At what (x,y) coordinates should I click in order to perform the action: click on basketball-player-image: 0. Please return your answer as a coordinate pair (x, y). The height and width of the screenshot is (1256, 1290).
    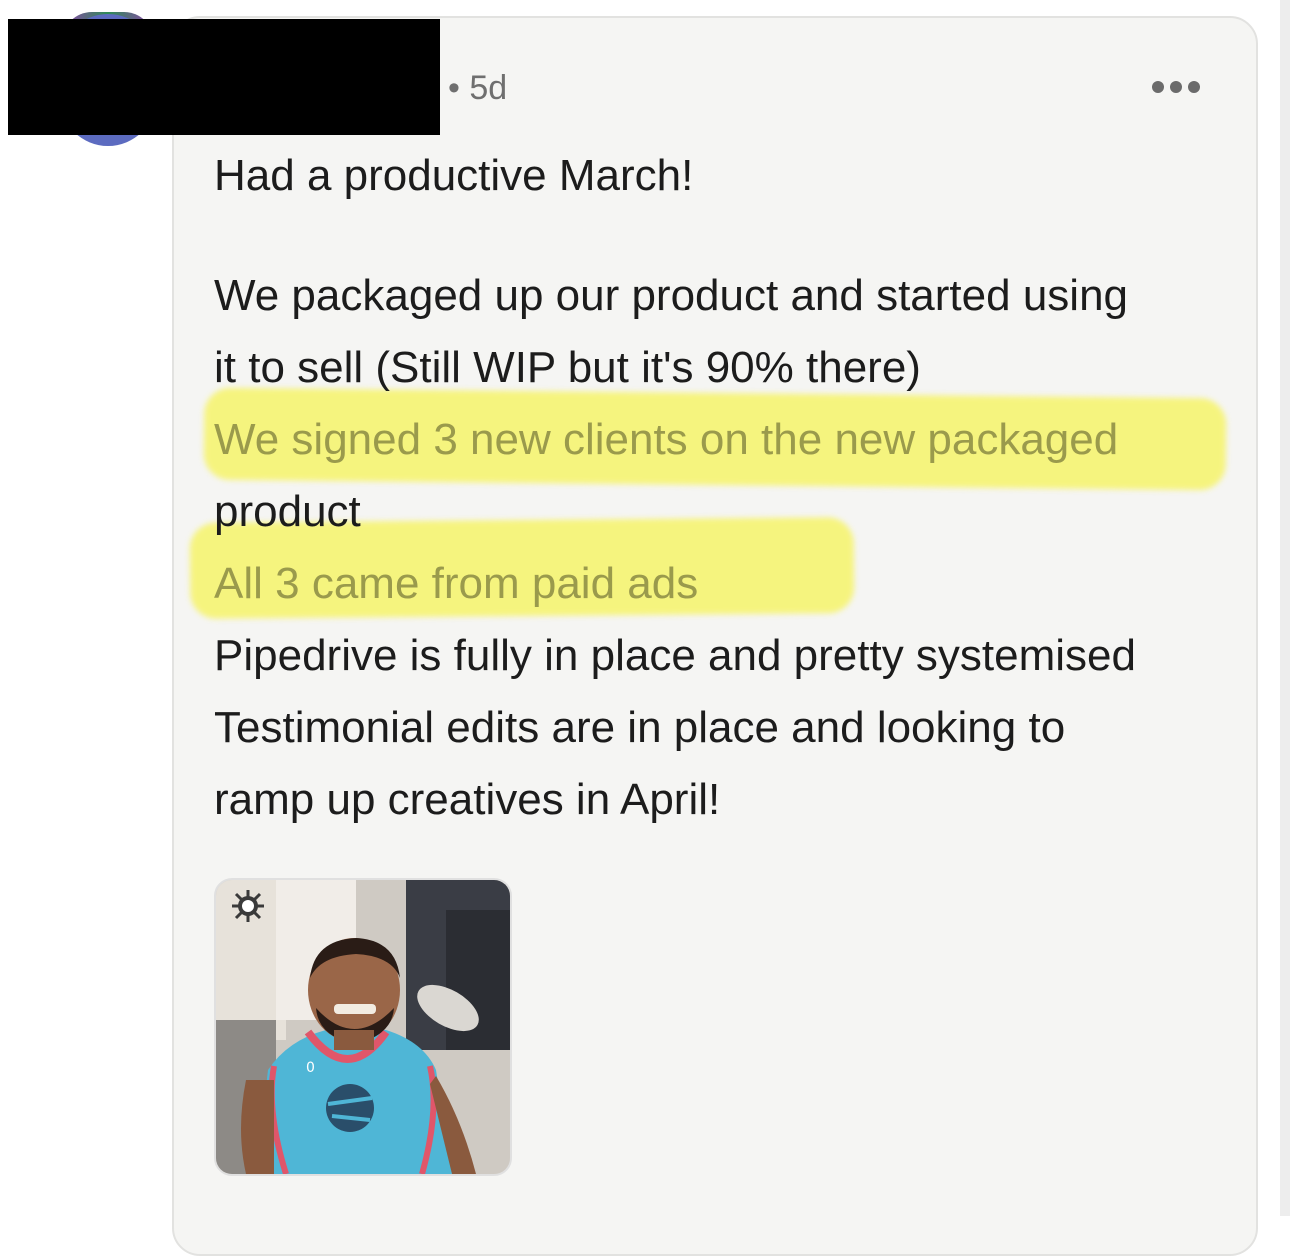
    Looking at the image, I should click on (363, 1027).